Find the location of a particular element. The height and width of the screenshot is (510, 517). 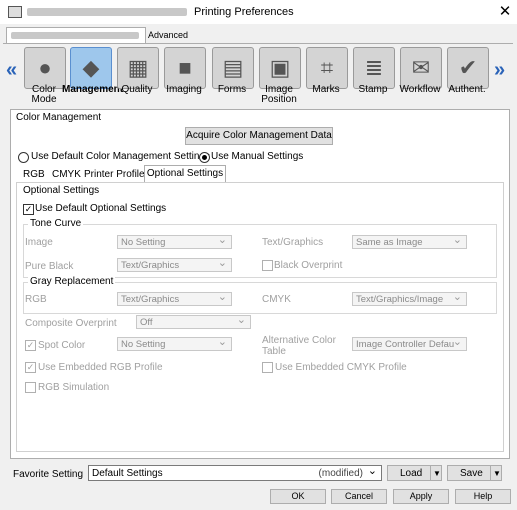

tab-printer-name is located at coordinates (76, 35).